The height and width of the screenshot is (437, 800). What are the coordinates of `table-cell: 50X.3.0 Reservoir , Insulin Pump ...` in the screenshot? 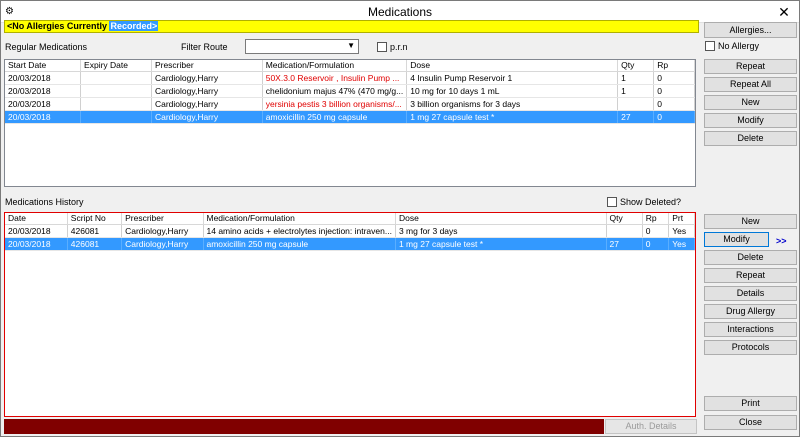 It's located at (335, 78).